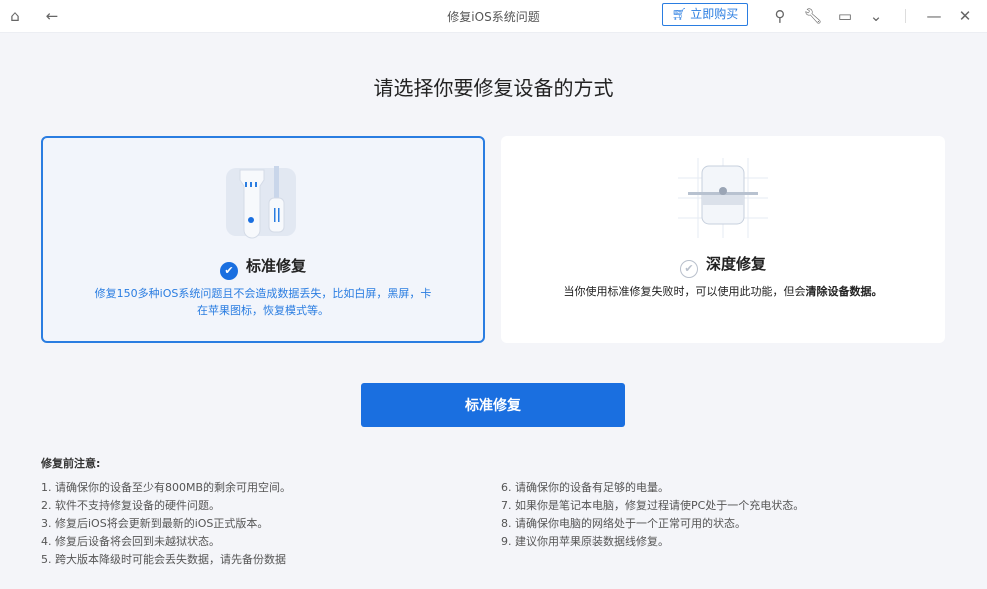 The height and width of the screenshot is (589, 987). Describe the element at coordinates (905, 16) in the screenshot. I see `divider` at that location.